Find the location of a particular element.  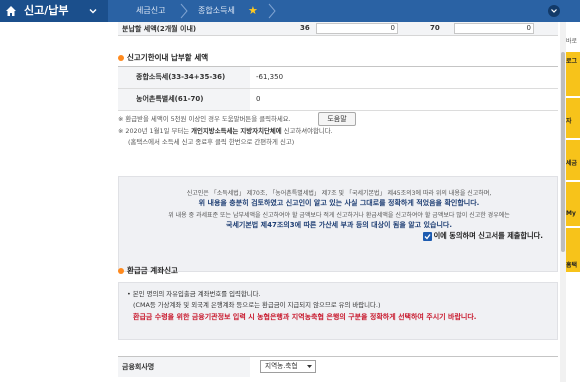

home-button is located at coordinates (11, 11).